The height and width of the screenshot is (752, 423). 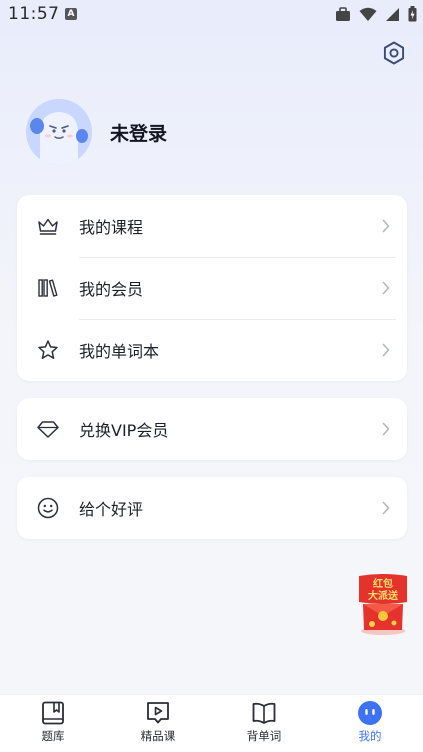 I want to click on mascot-avatar-icon, so click(x=59, y=132).